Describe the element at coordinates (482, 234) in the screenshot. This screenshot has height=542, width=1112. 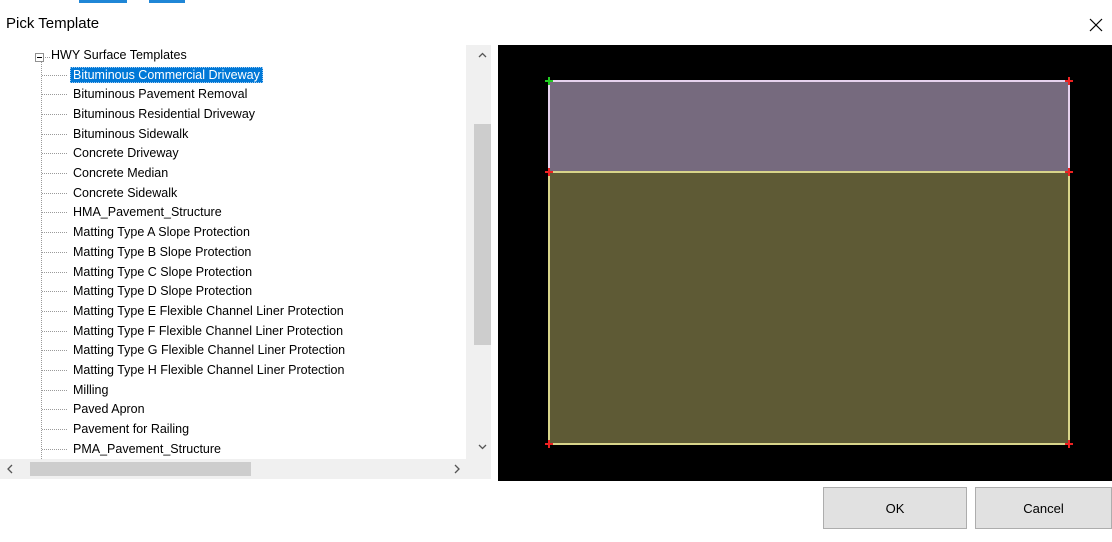
I see `vertical-scroll-thumb` at that location.